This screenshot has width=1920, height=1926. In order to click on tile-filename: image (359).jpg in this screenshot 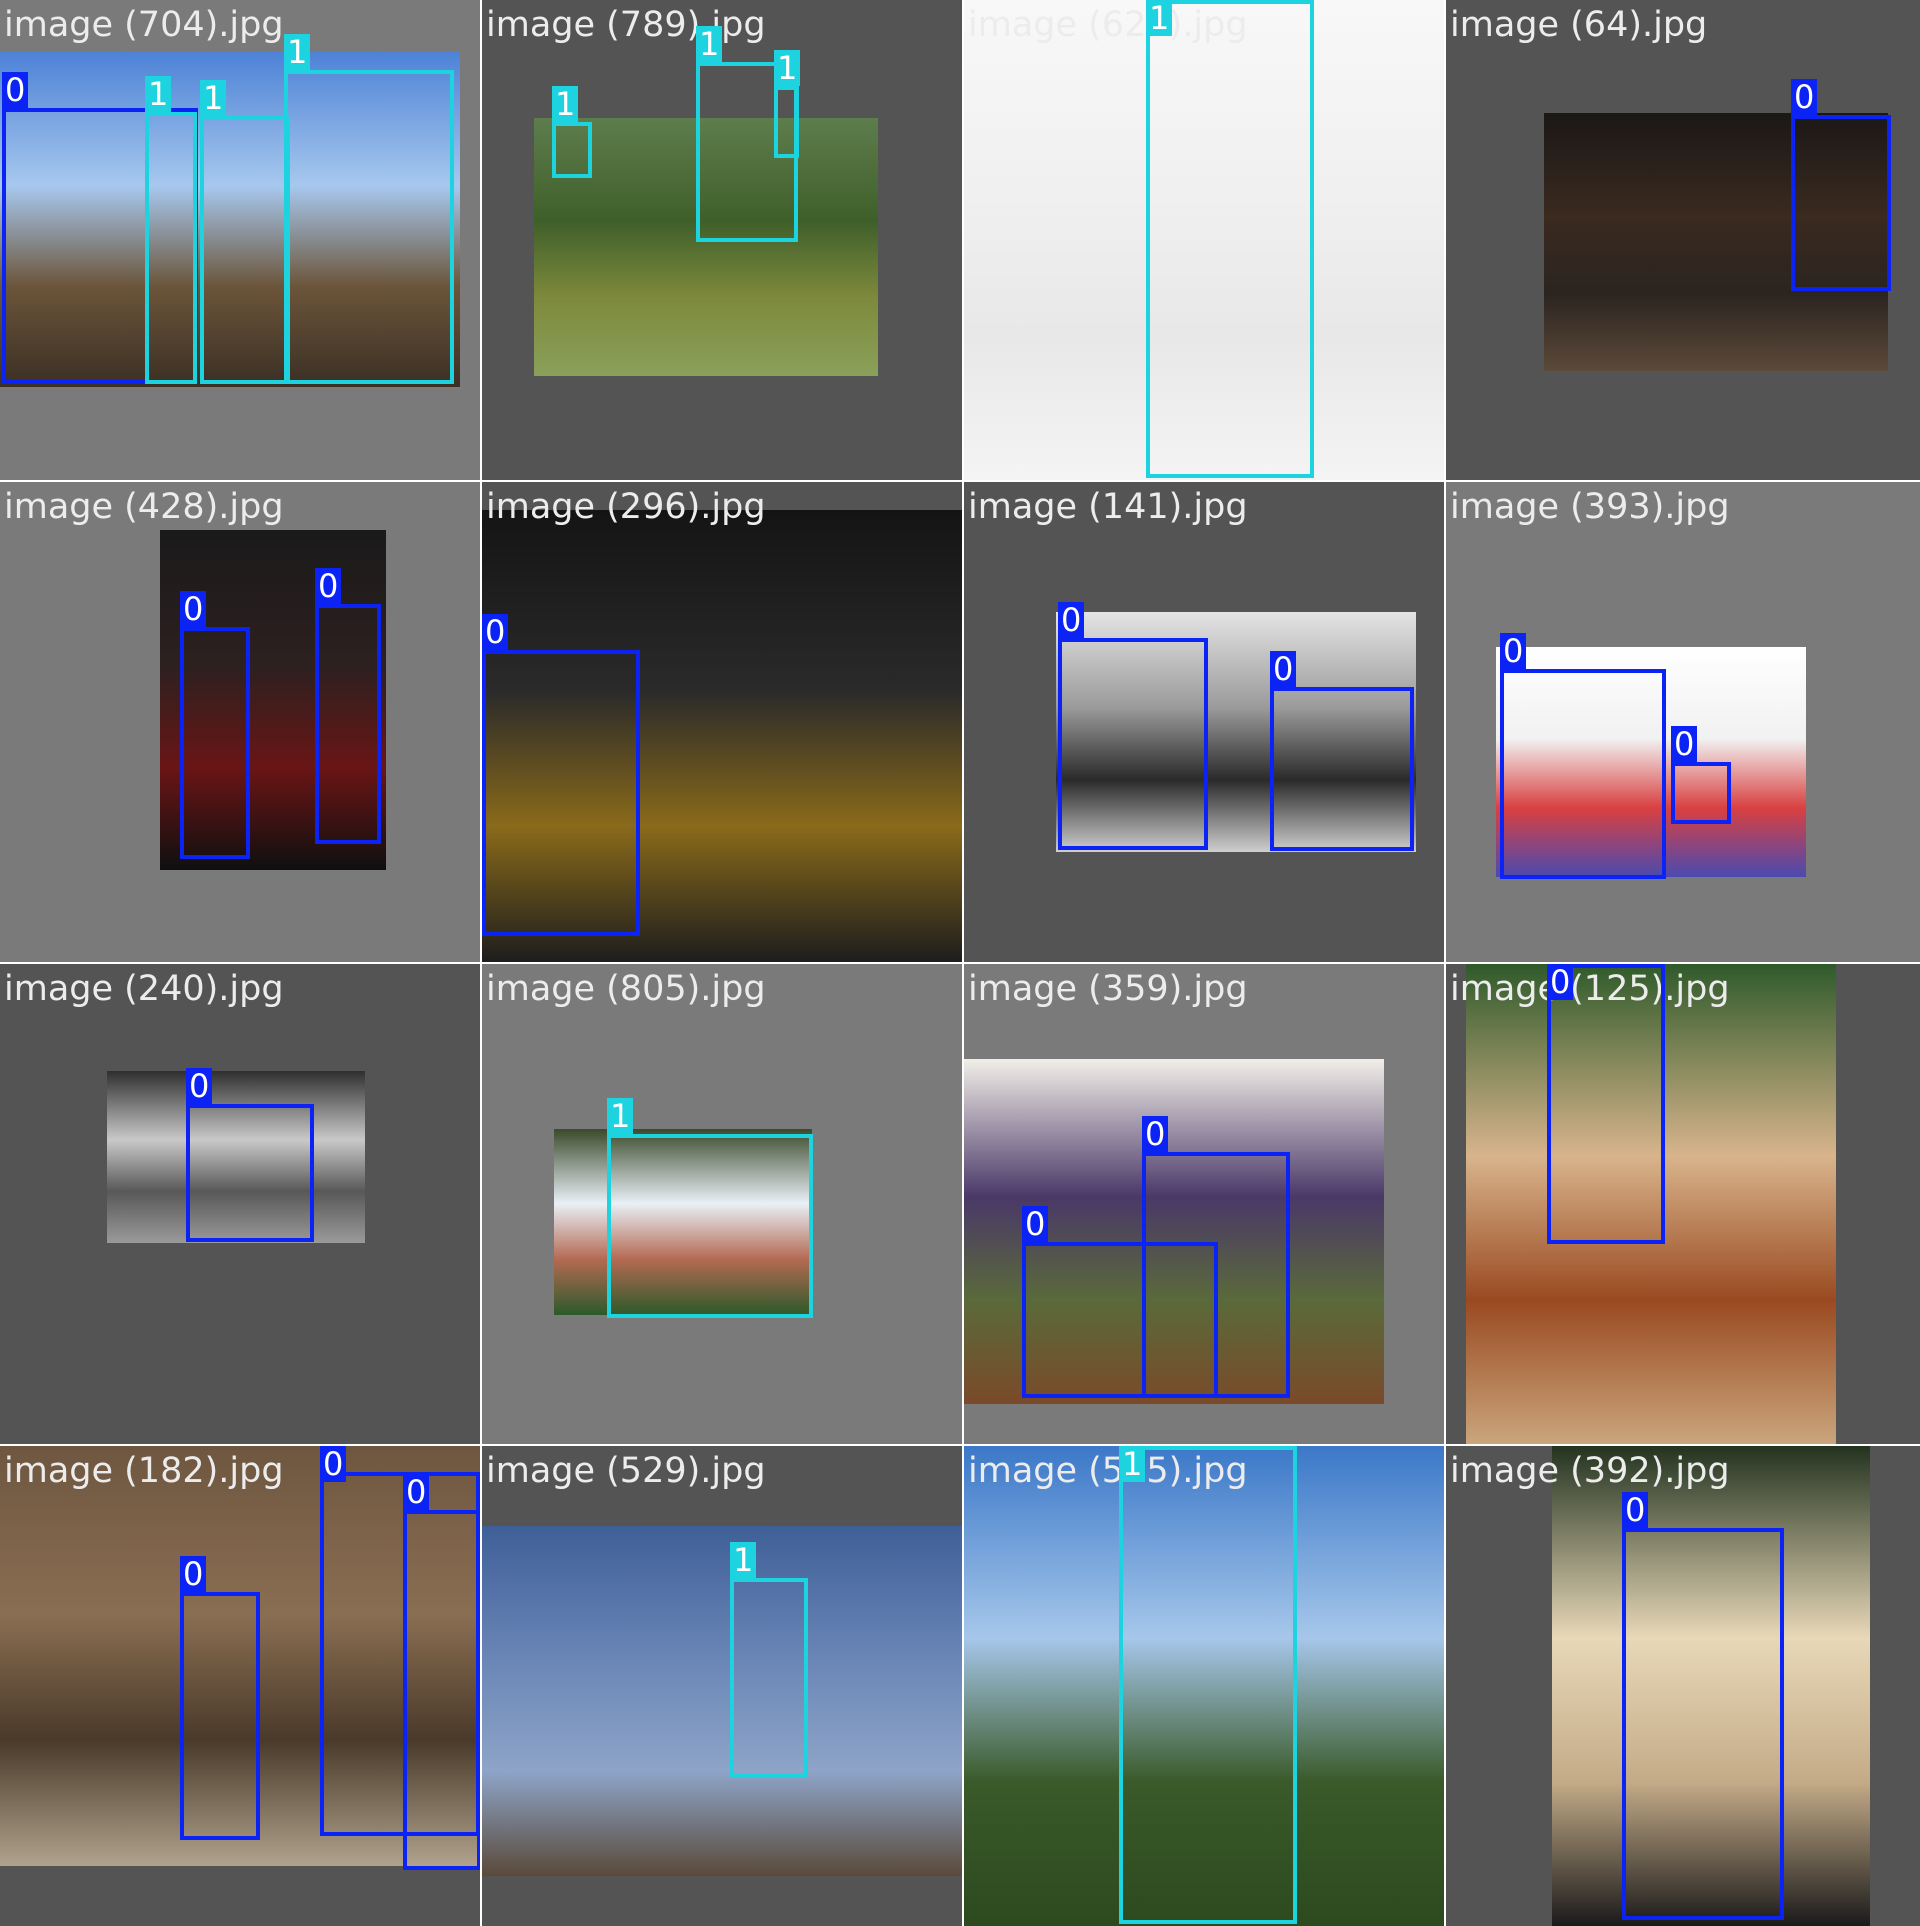, I will do `click(1108, 989)`.